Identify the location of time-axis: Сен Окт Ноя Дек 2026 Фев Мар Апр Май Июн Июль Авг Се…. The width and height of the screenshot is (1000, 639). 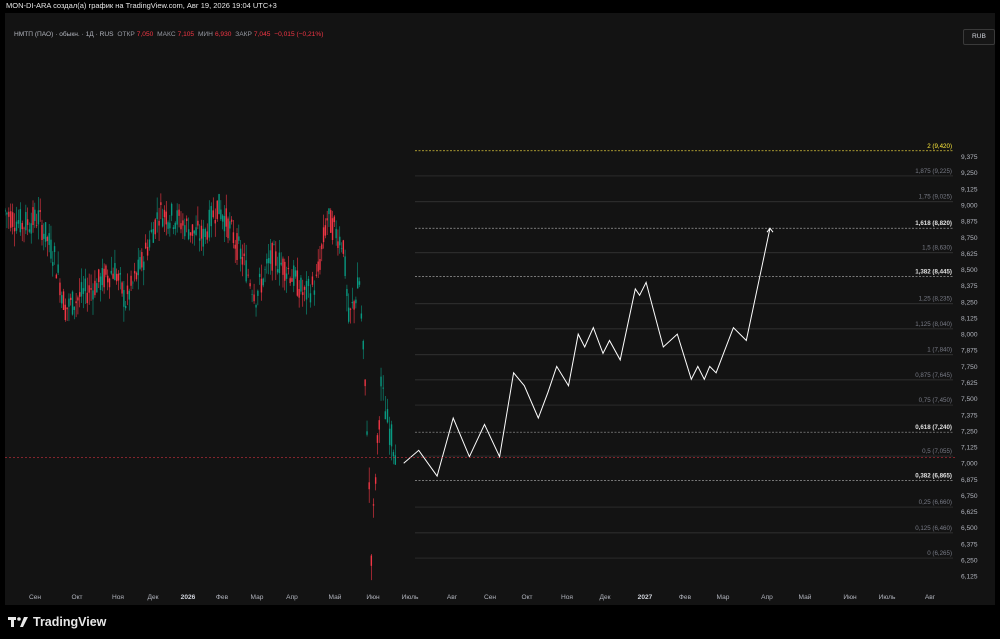
(482, 597).